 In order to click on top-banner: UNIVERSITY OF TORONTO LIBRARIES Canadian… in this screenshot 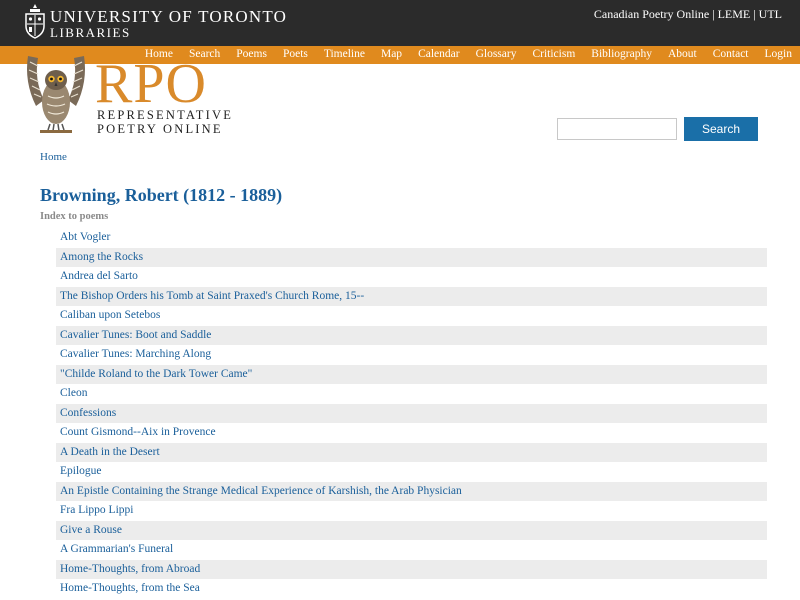, I will do `click(400, 23)`.